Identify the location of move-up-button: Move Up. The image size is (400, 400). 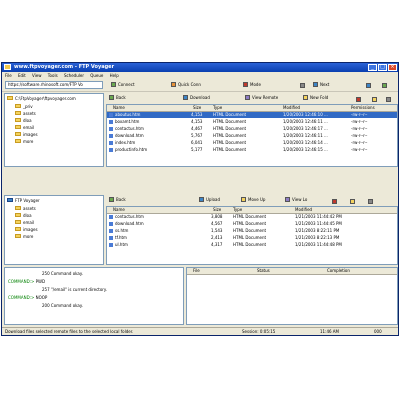
(252, 200).